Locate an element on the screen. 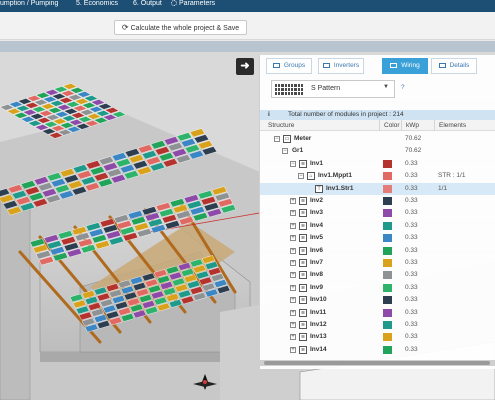 The width and height of the screenshot is (495, 400). tree-row: + ≋ Inv8 0.33 is located at coordinates (377, 275).